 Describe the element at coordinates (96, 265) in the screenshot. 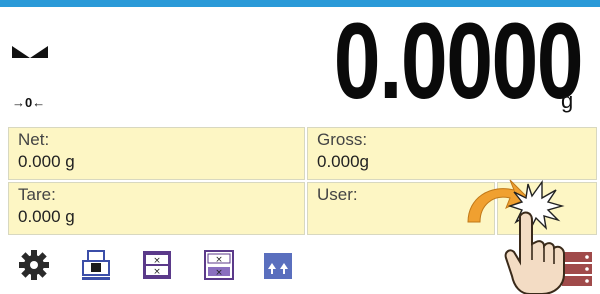

I see `printer-icon` at that location.